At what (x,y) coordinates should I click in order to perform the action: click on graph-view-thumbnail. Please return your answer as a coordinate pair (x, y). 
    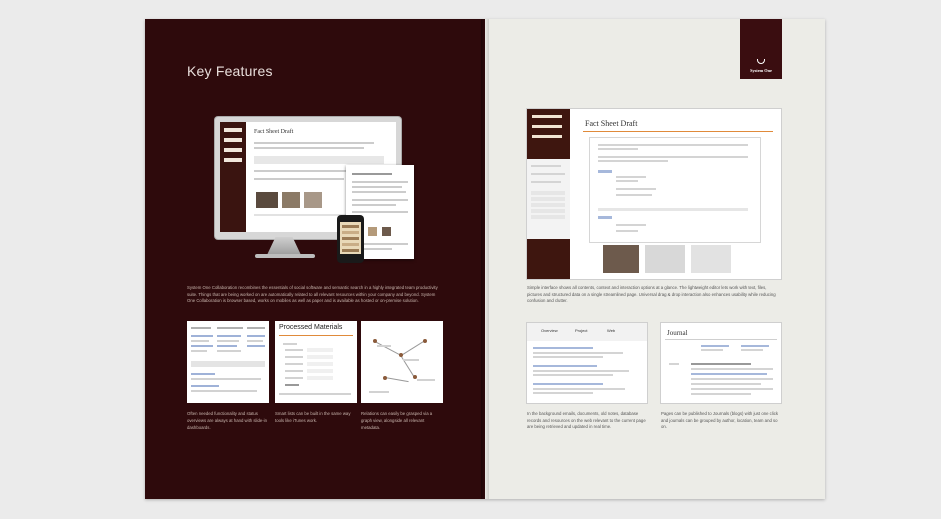
    Looking at the image, I should click on (402, 362).